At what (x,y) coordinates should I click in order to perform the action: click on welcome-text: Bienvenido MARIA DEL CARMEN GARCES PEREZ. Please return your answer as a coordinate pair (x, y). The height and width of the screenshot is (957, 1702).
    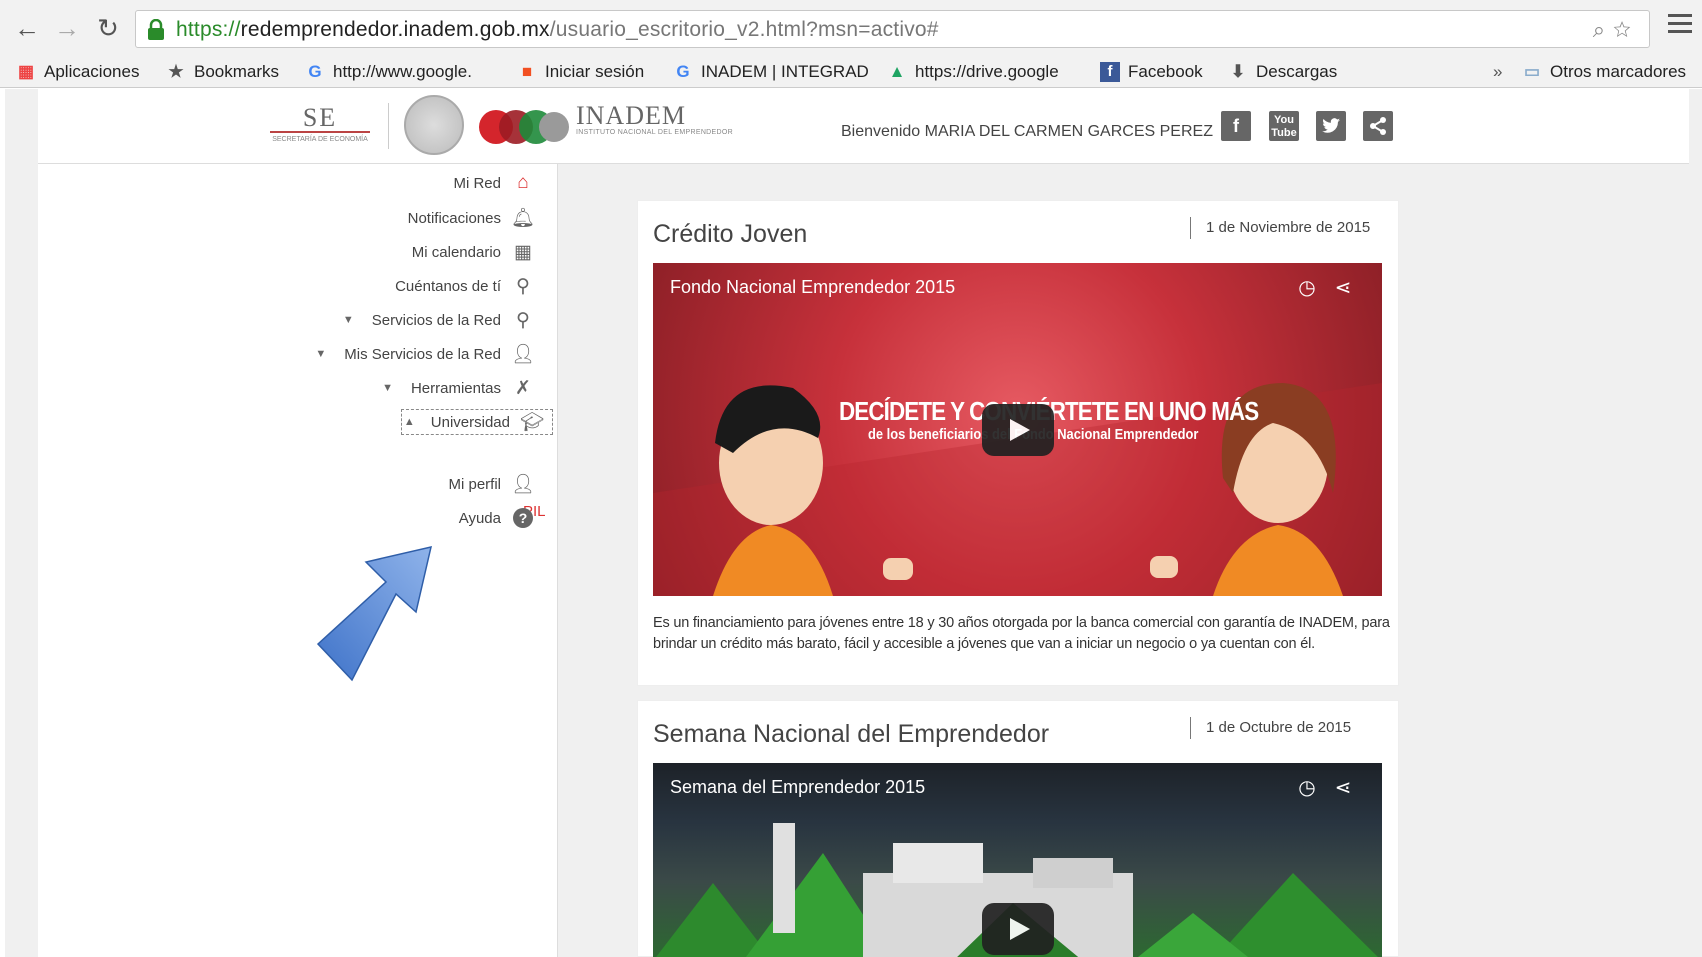
    Looking at the image, I should click on (1027, 131).